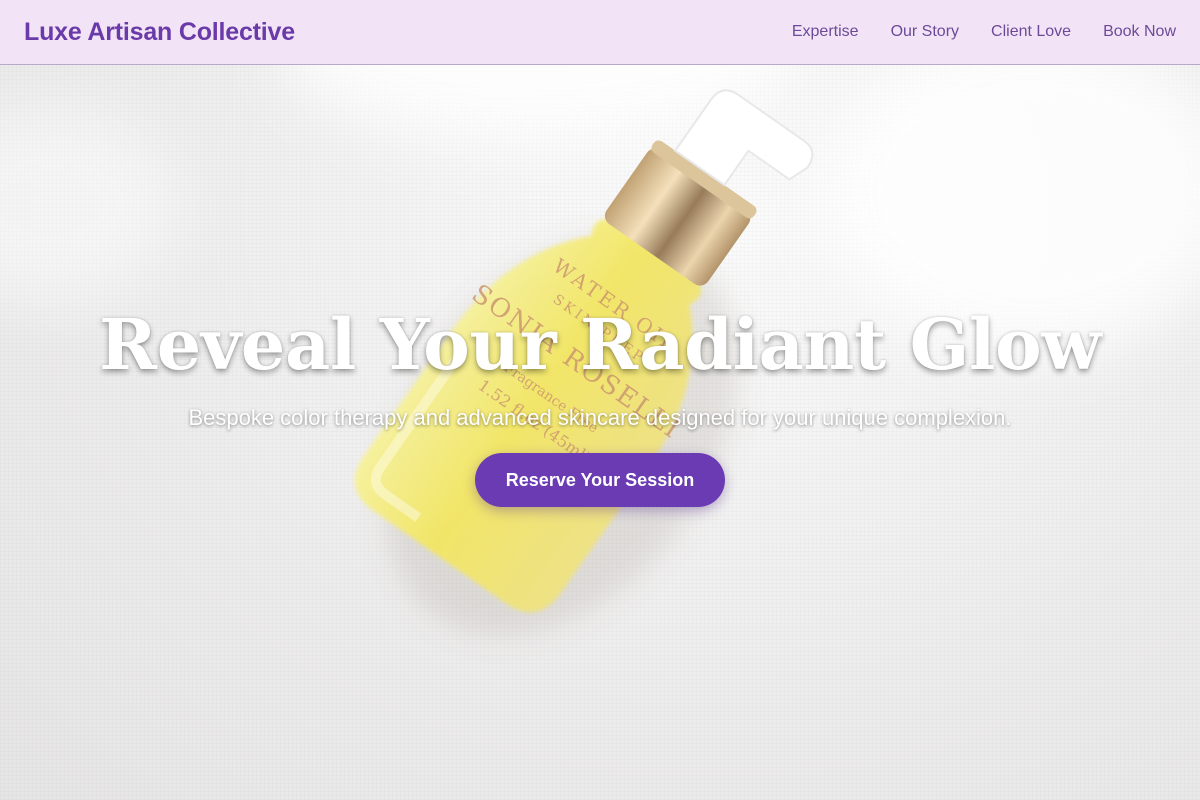  What do you see at coordinates (1031, 32) in the screenshot?
I see `nav-link-client-love: Client Love` at bounding box center [1031, 32].